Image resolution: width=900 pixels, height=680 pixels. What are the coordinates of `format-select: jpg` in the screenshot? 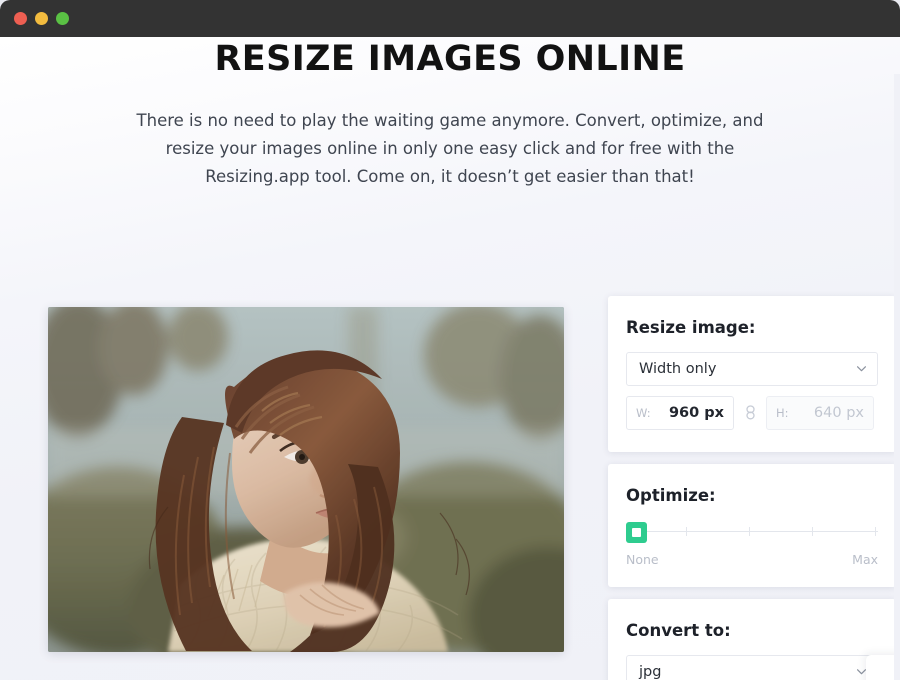 It's located at (752, 667).